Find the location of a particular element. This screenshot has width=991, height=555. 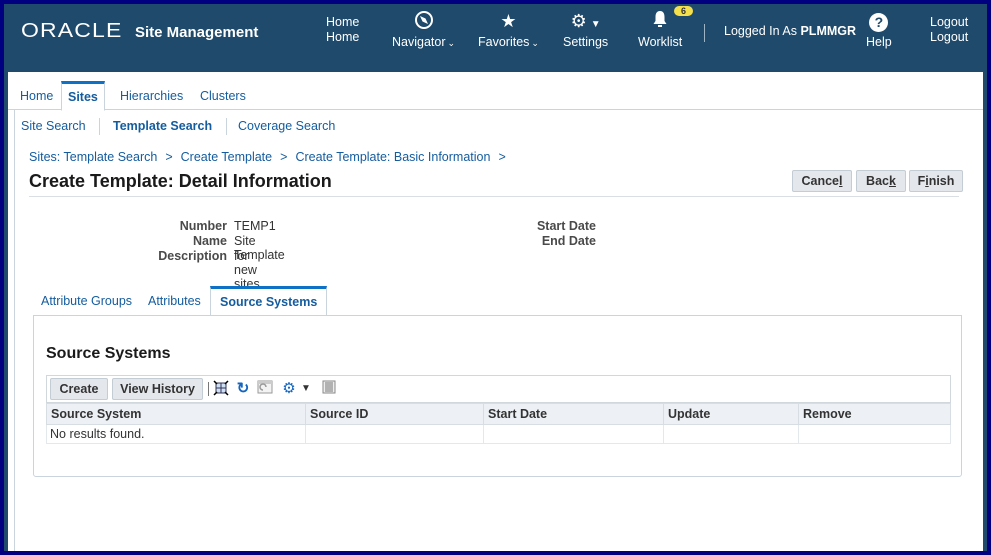

logout-label-alt: Logout is located at coordinates (949, 37).